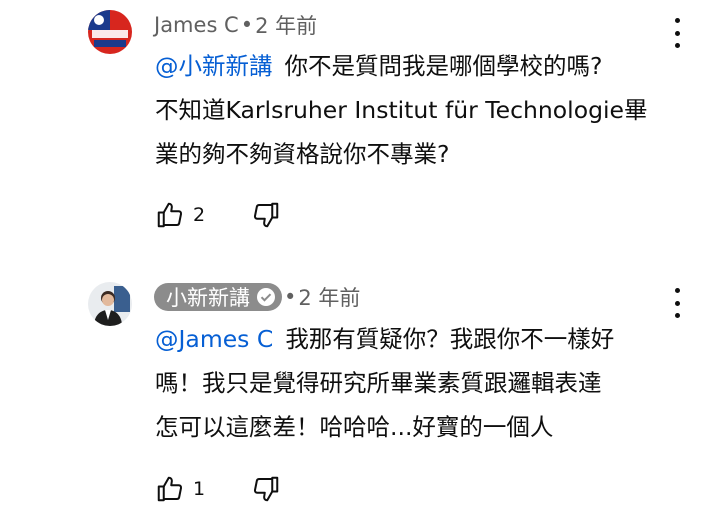 The width and height of the screenshot is (720, 528). What do you see at coordinates (378, 383) in the screenshot?
I see `comment-line: 嗎！我只是覺得研究所畢業素質跟邏輯表達` at bounding box center [378, 383].